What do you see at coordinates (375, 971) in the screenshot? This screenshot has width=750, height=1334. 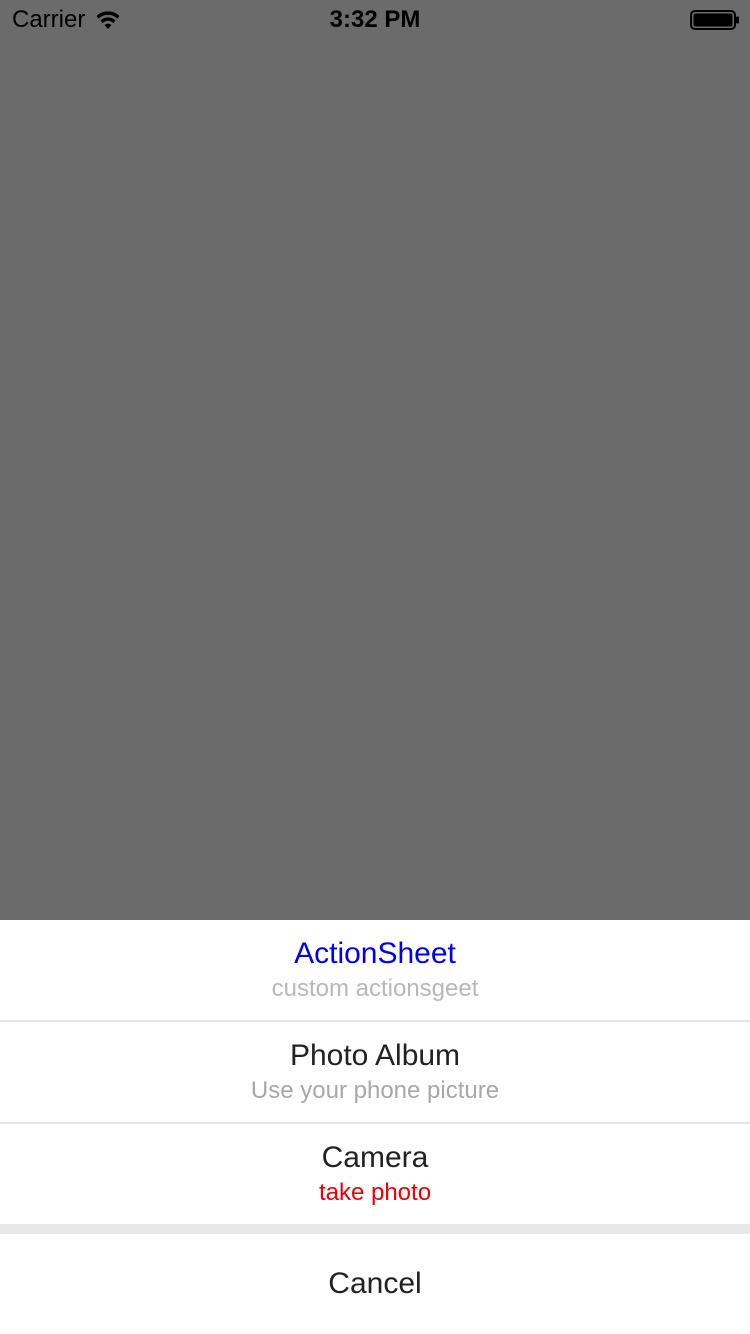 I see `action-sheet-header: ActionSheet custom actionsgeet` at bounding box center [375, 971].